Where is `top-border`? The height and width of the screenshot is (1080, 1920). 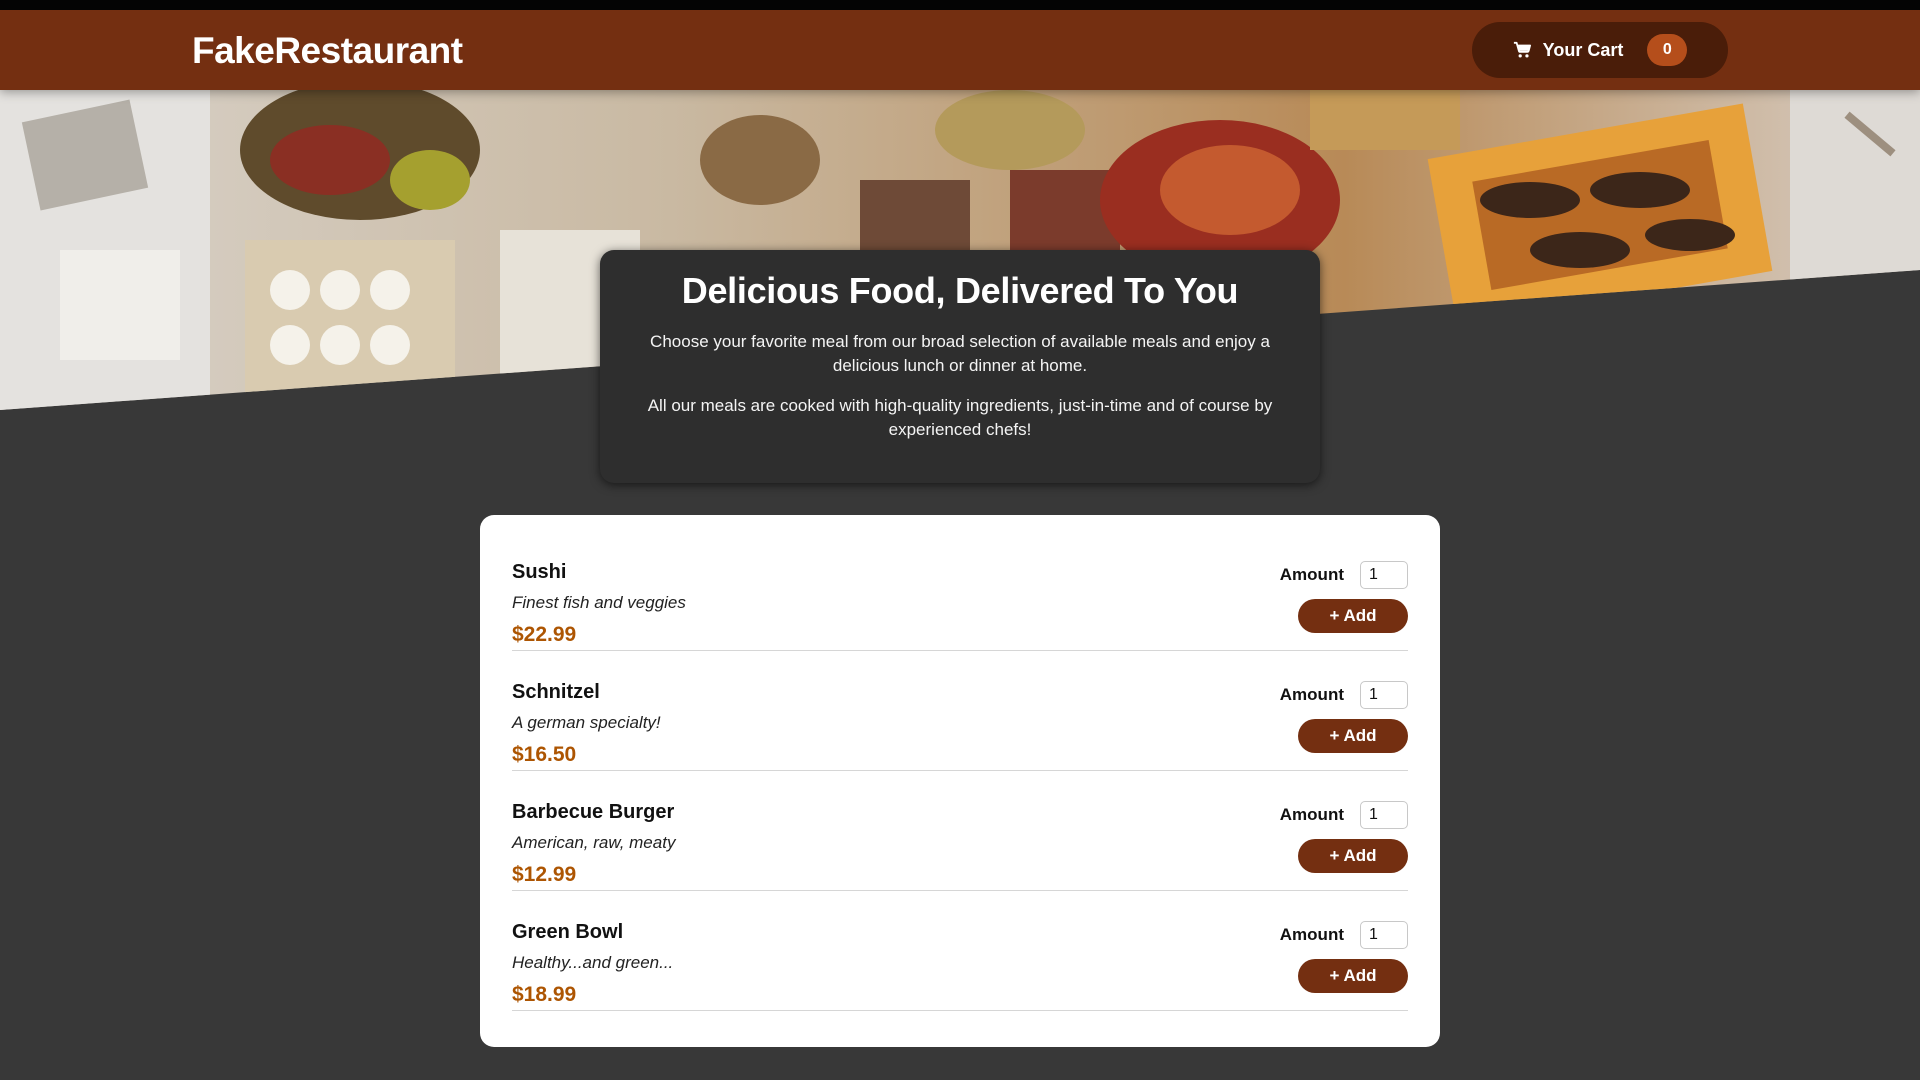
top-border is located at coordinates (960, 5).